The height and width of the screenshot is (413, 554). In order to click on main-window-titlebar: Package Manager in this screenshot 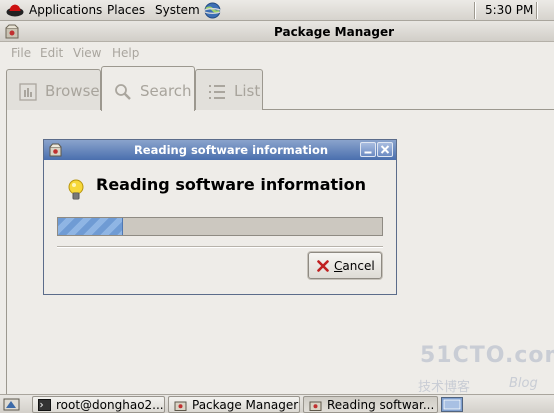, I will do `click(277, 31)`.